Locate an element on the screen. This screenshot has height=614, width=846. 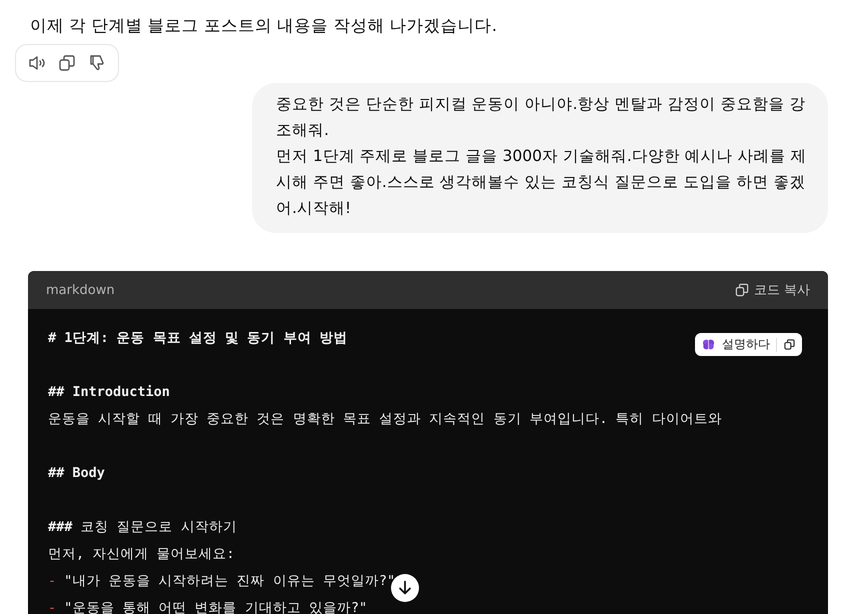
copy-code-button: 코드 복사 is located at coordinates (772, 290).